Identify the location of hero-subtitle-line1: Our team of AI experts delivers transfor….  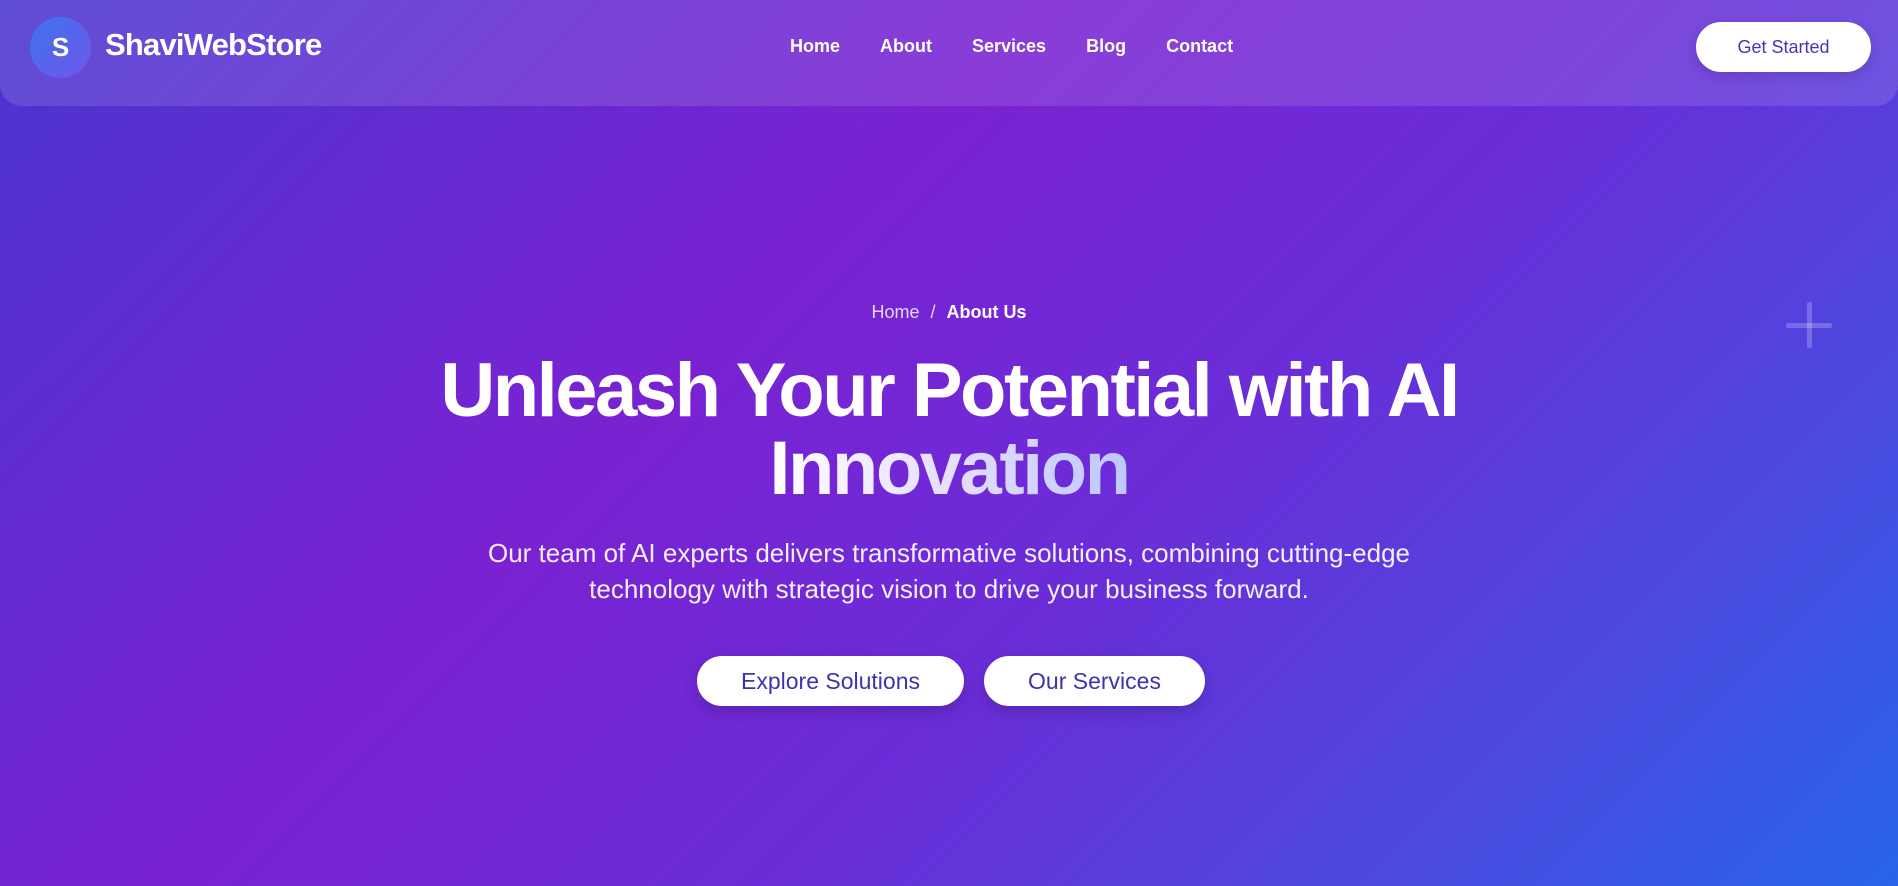
(949, 553).